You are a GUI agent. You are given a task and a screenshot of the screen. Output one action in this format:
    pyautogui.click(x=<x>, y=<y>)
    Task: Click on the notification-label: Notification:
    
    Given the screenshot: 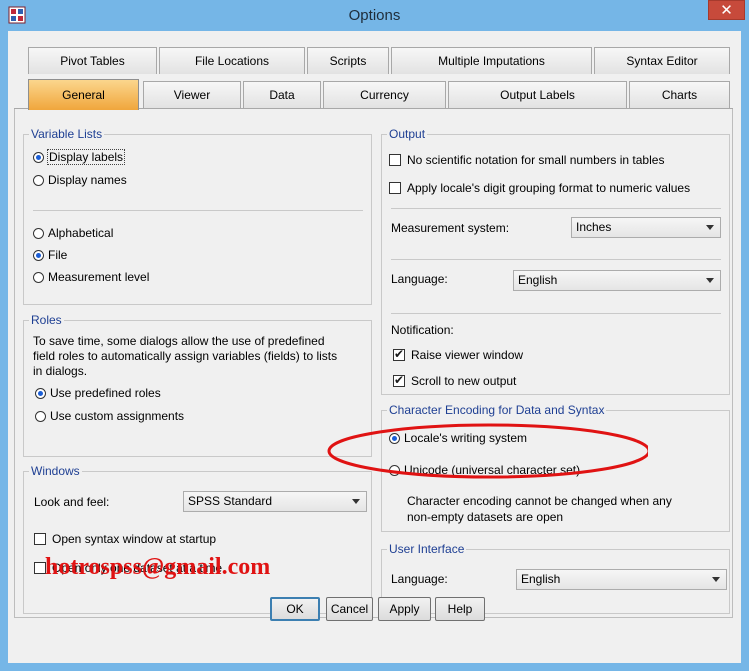 What is the action you would take?
    pyautogui.click(x=422, y=330)
    